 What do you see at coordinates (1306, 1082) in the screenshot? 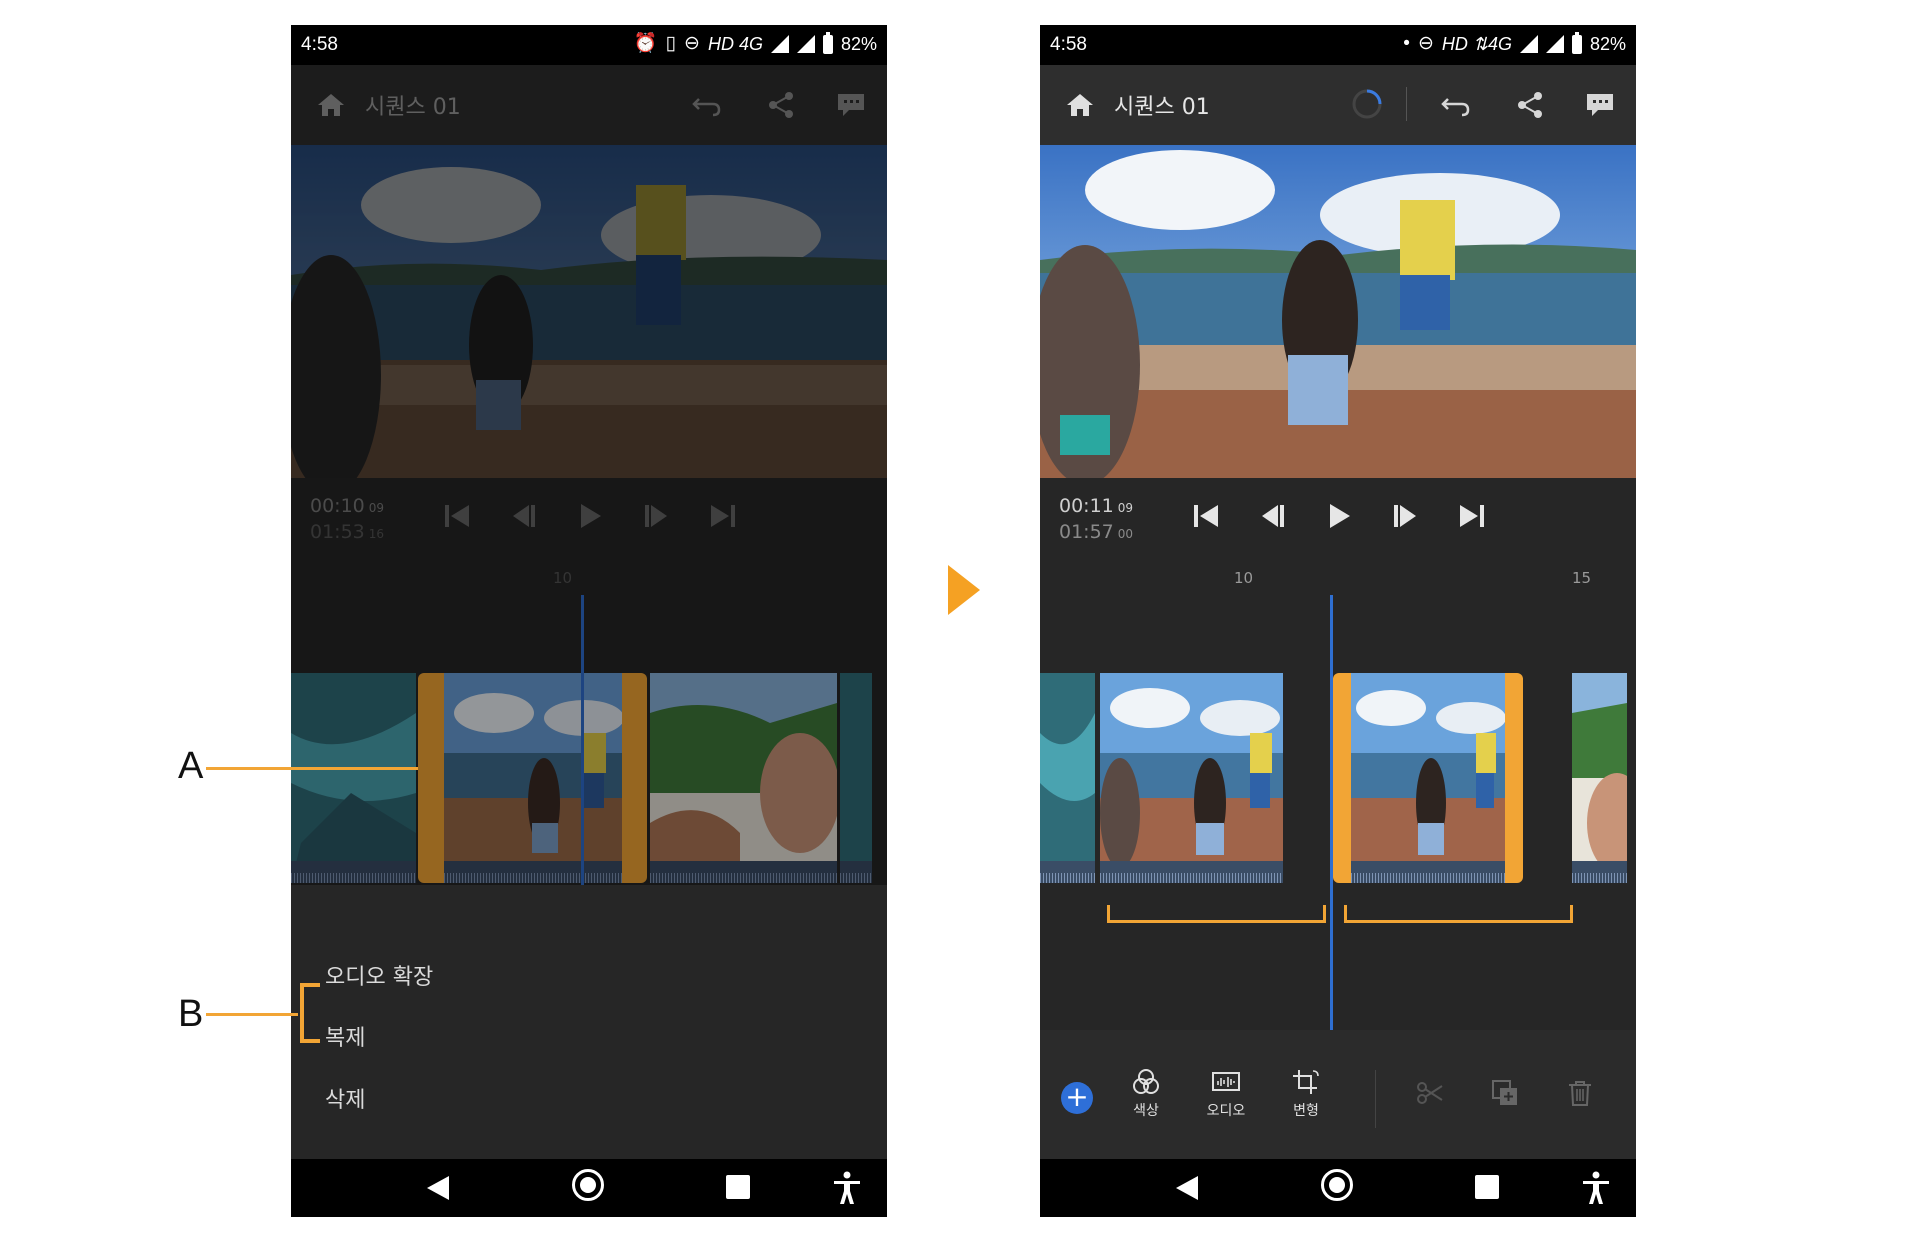
I see `crop-icon` at bounding box center [1306, 1082].